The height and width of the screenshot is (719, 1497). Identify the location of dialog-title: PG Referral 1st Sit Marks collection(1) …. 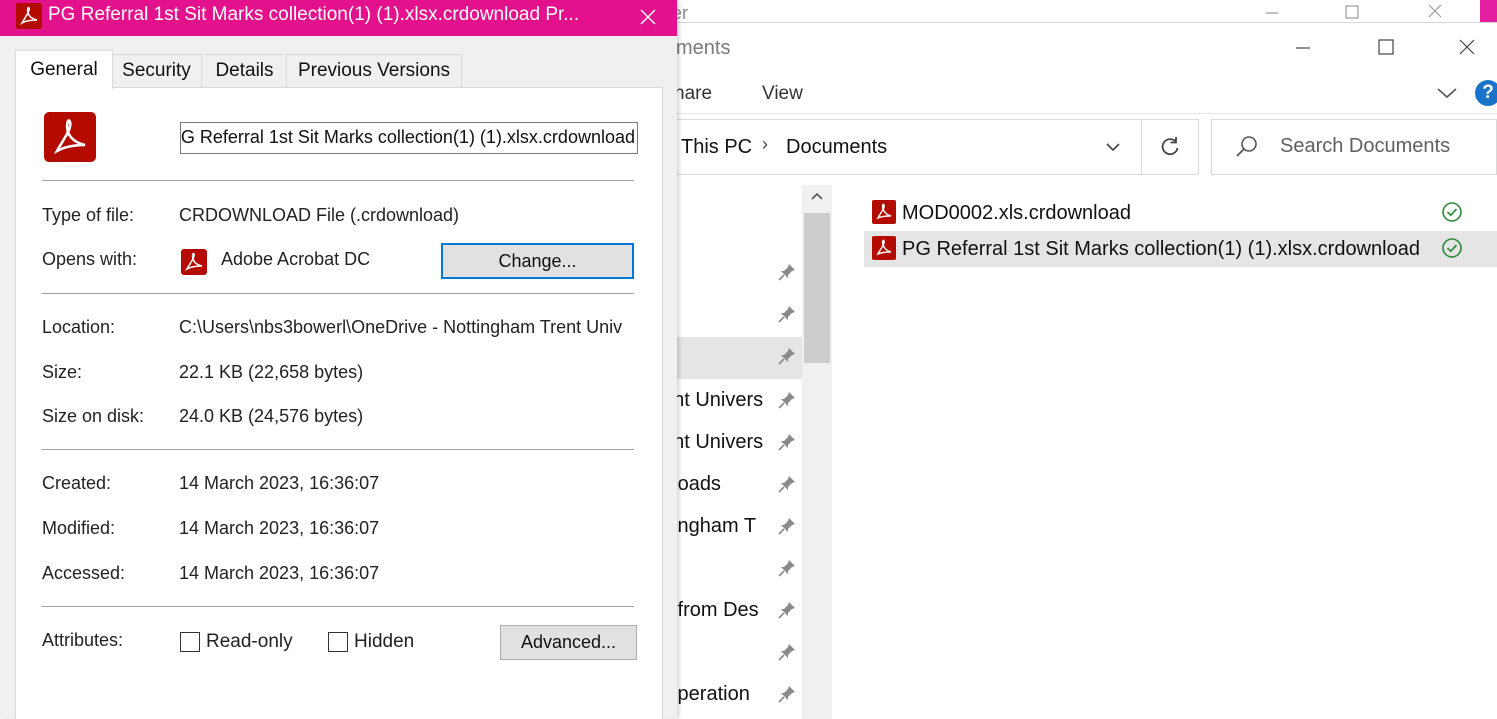
(314, 14).